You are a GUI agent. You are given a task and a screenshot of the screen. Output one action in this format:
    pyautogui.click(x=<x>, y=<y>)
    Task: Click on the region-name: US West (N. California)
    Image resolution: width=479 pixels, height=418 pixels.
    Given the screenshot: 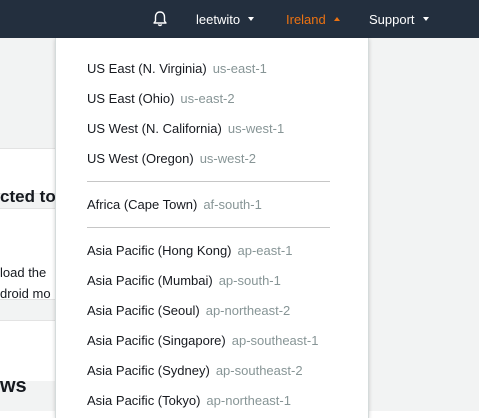 What is the action you would take?
    pyautogui.click(x=154, y=128)
    